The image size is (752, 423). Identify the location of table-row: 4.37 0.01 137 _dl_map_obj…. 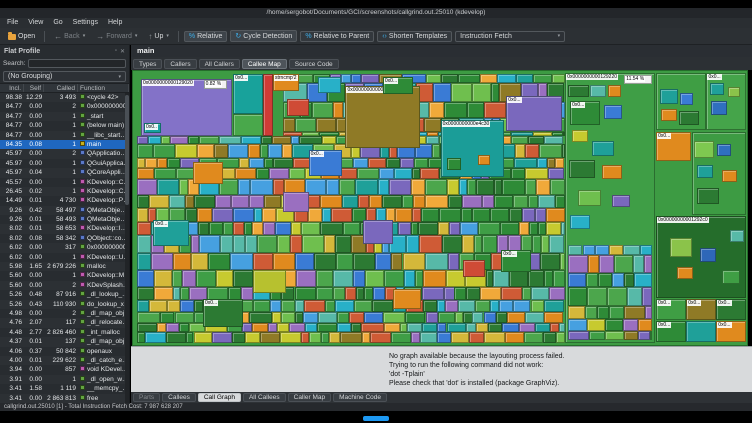
(64, 342).